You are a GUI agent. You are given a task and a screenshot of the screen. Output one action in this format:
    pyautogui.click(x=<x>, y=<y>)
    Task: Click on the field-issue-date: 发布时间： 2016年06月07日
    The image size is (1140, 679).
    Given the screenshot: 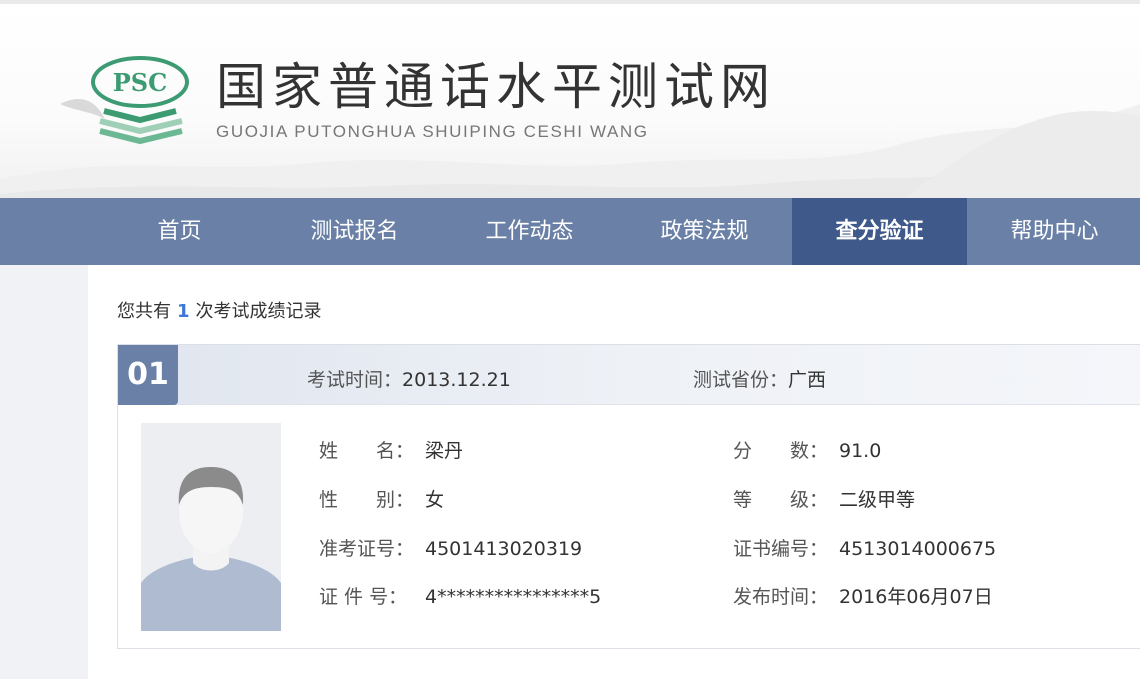 What is the action you would take?
    pyautogui.click(x=863, y=595)
    